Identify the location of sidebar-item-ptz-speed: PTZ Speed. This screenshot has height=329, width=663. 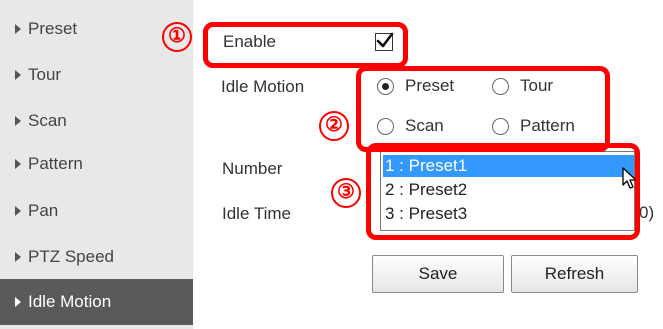
(96, 257).